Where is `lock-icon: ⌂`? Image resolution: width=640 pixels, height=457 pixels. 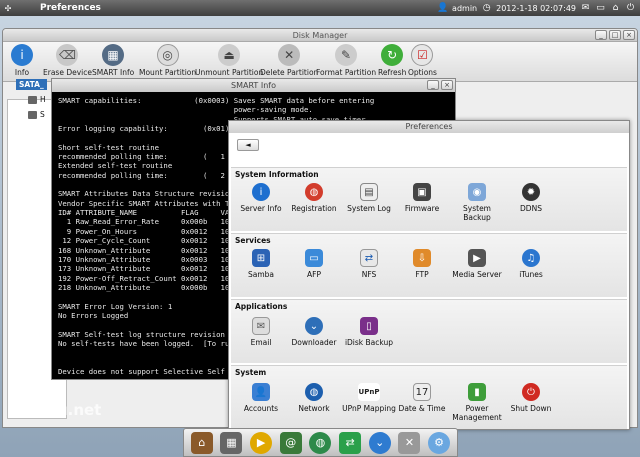
lock-icon: ⌂ is located at coordinates (615, 8).